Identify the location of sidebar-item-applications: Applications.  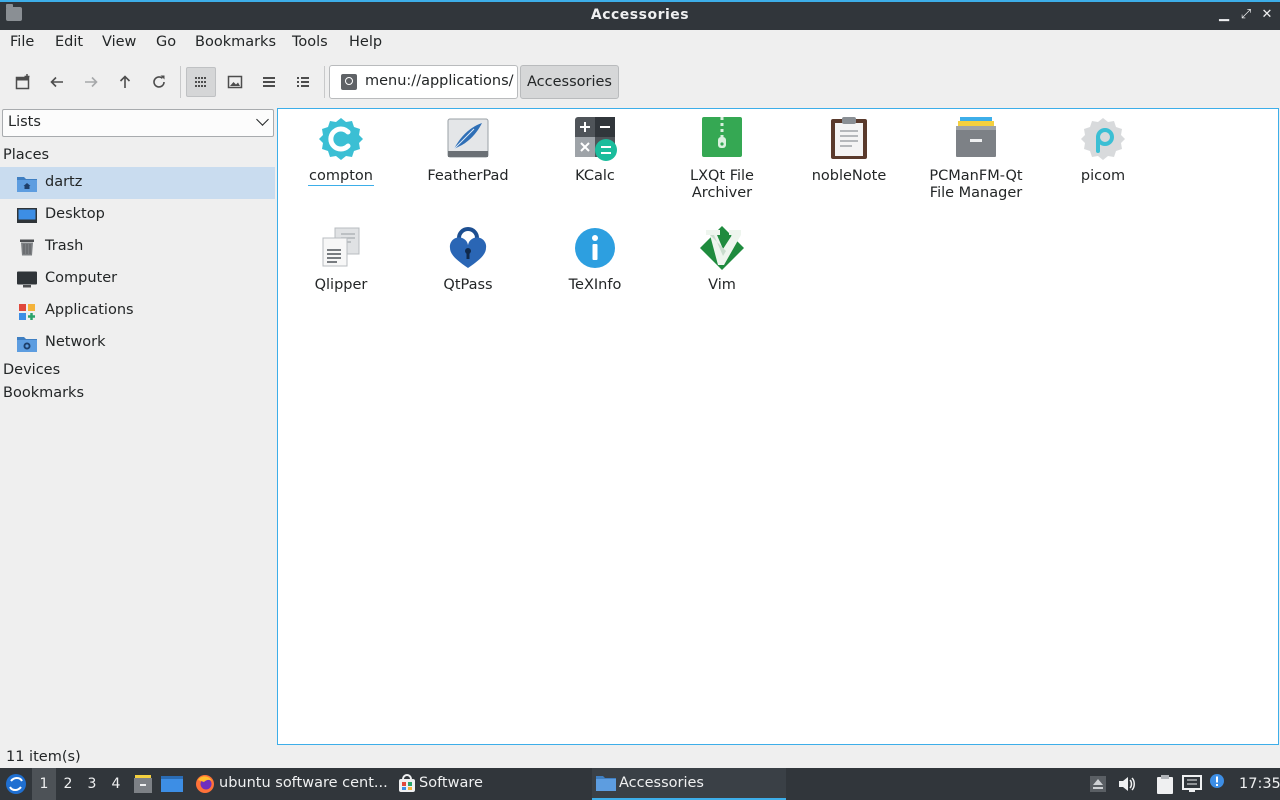
(137, 311).